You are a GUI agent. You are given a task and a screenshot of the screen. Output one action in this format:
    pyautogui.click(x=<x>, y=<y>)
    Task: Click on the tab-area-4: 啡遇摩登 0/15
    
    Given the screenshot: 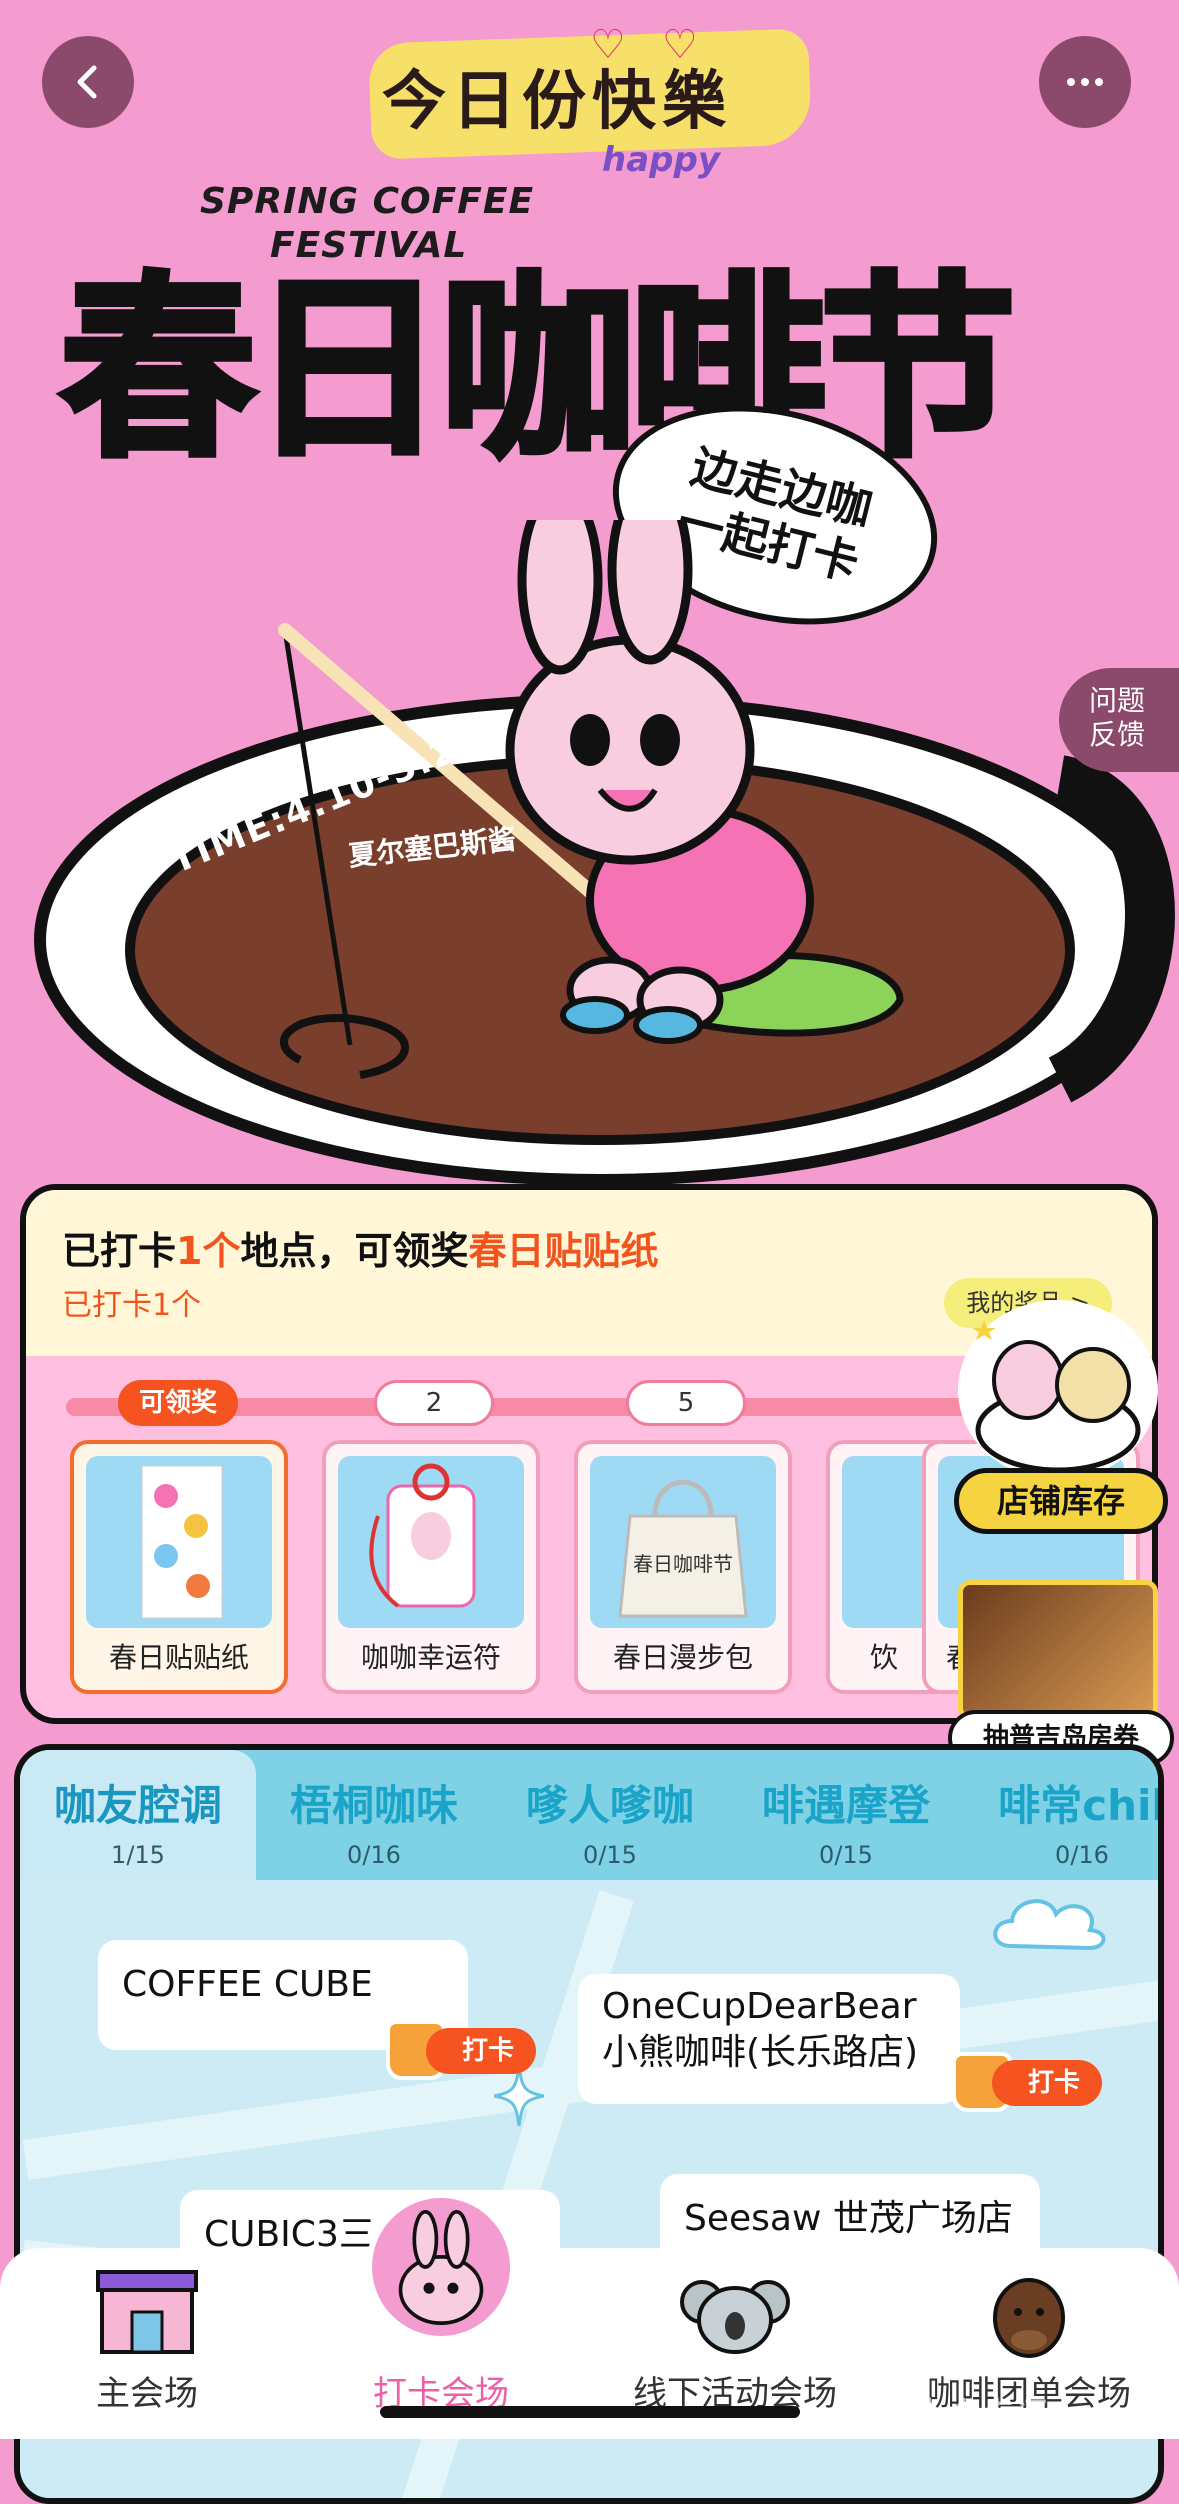 What is the action you would take?
    pyautogui.click(x=846, y=1815)
    